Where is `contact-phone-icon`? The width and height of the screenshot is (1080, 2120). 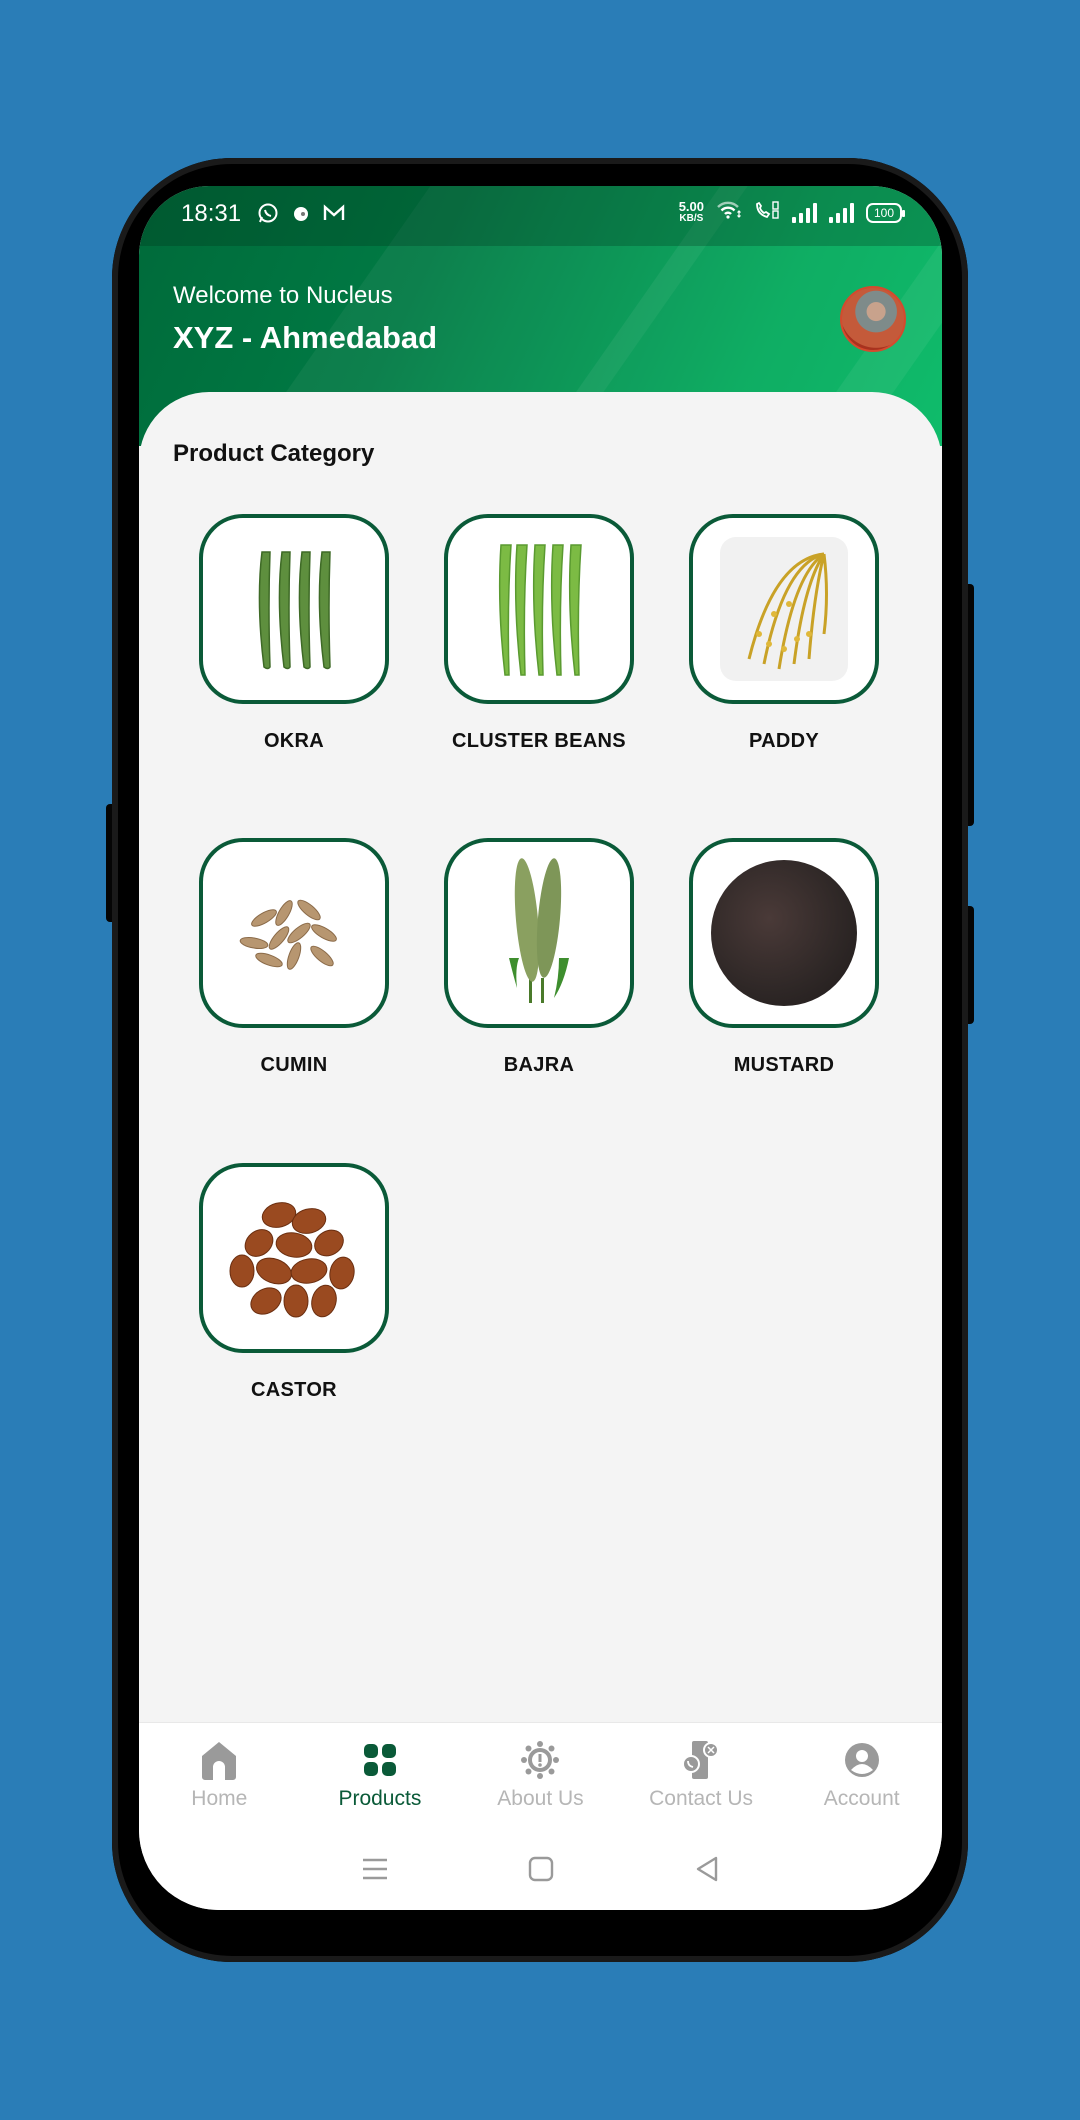 contact-phone-icon is located at coordinates (701, 1760).